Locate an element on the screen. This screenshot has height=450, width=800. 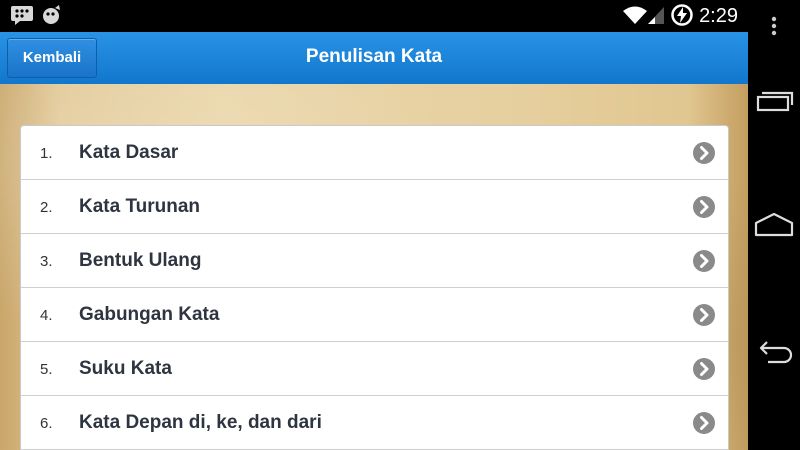
item-number: 4. is located at coordinates (46, 315).